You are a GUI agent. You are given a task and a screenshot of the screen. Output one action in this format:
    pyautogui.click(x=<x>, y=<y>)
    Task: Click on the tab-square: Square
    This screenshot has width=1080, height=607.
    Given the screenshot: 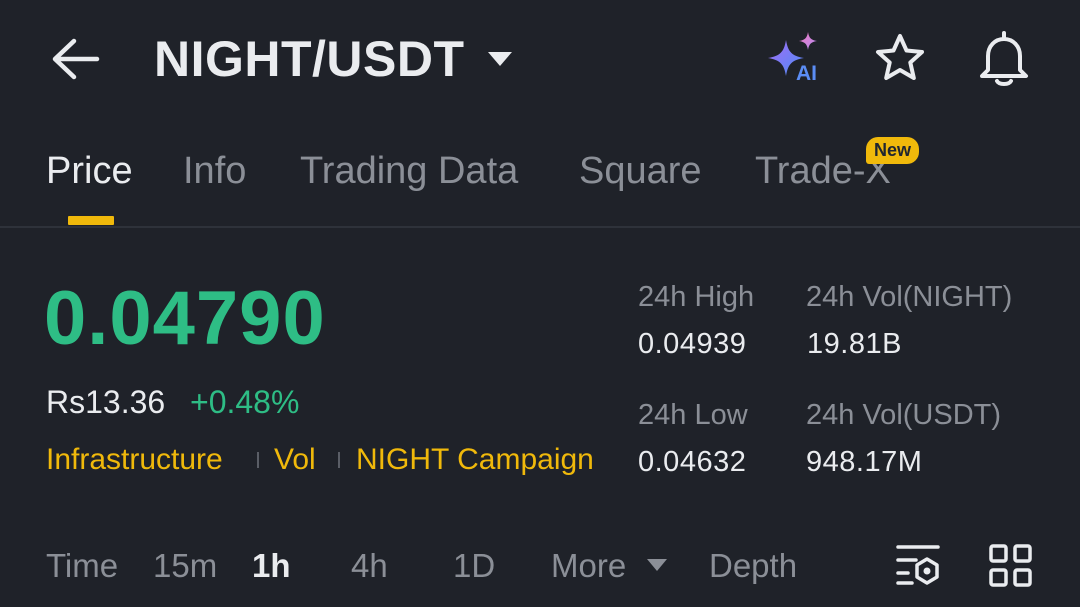 What is the action you would take?
    pyautogui.click(x=640, y=171)
    